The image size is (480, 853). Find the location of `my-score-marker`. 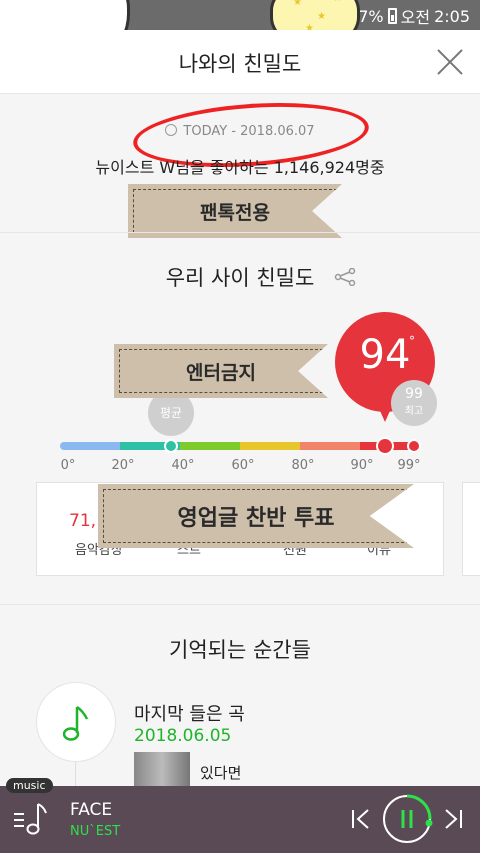

my-score-marker is located at coordinates (385, 446).